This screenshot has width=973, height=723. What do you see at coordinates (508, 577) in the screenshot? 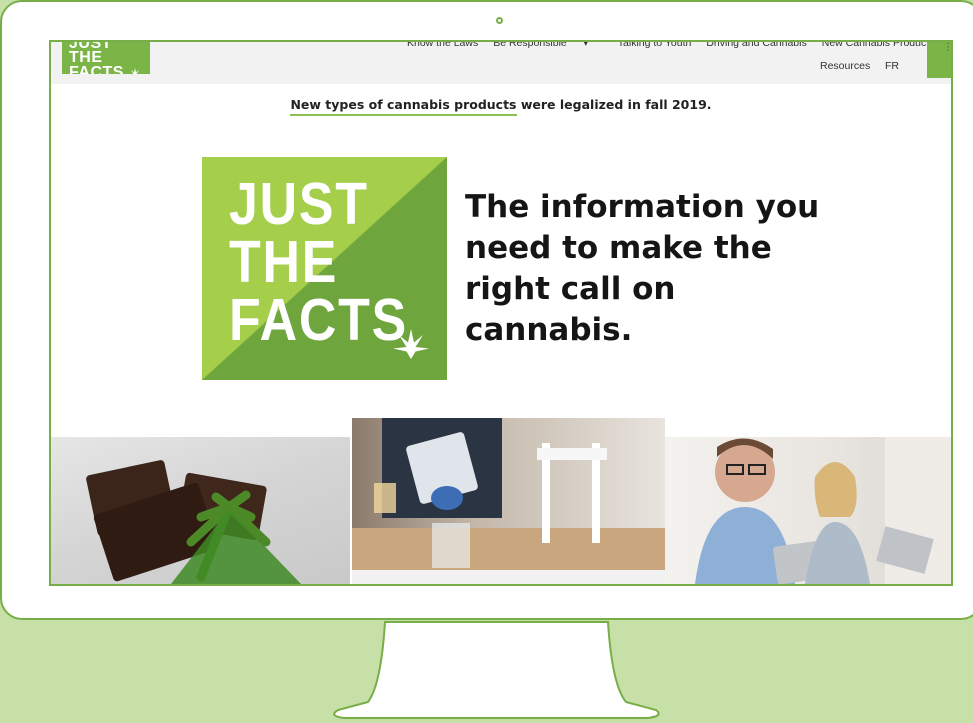
I see `photo-caption-bar` at bounding box center [508, 577].